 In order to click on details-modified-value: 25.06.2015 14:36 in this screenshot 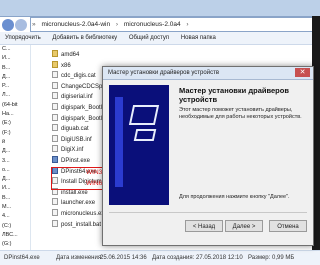, I will do `click(123, 258)`.